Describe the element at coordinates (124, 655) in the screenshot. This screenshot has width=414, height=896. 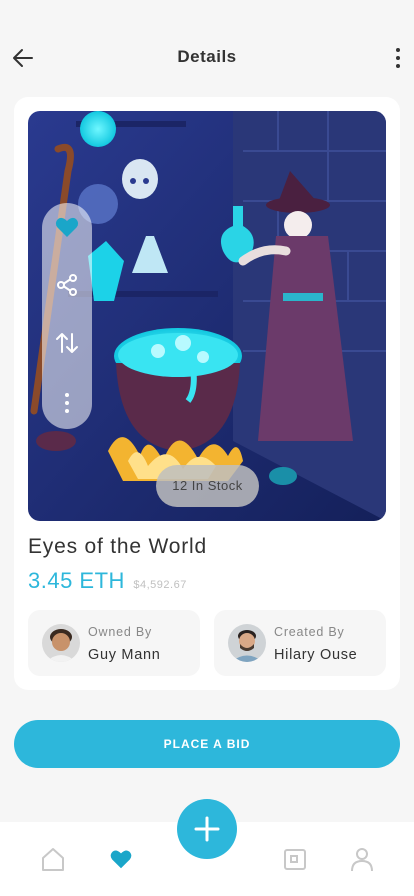
I see `owner-name: Guy Mann` at that location.